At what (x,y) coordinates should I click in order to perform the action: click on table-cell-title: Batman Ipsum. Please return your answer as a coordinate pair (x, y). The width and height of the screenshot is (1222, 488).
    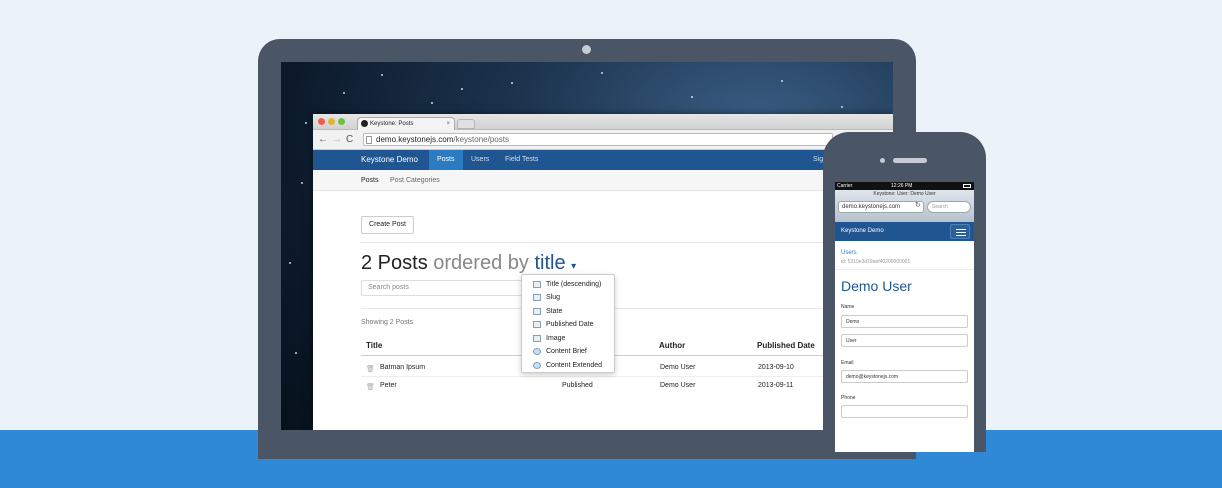
    Looking at the image, I should click on (402, 367).